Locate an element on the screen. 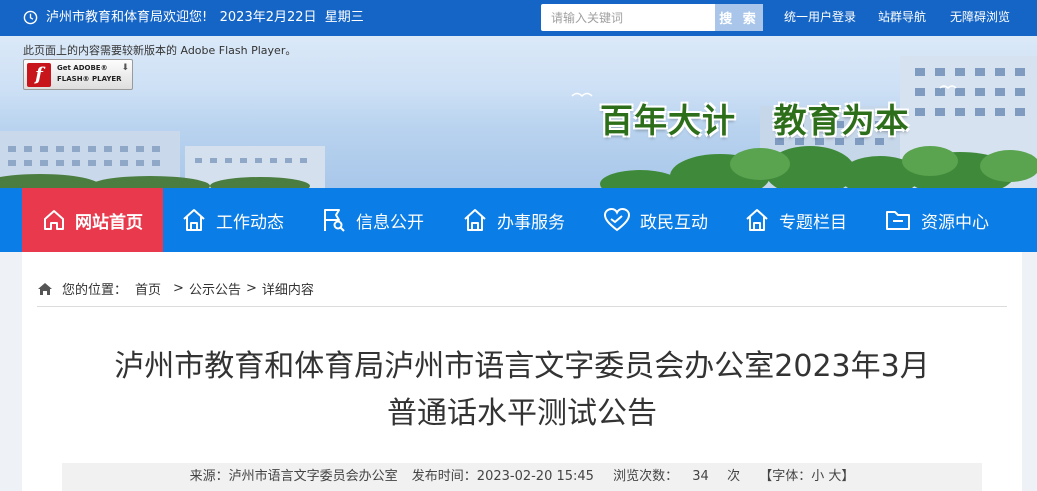 The height and width of the screenshot is (491, 1037). nav-label: 工作动态 is located at coordinates (250, 222).